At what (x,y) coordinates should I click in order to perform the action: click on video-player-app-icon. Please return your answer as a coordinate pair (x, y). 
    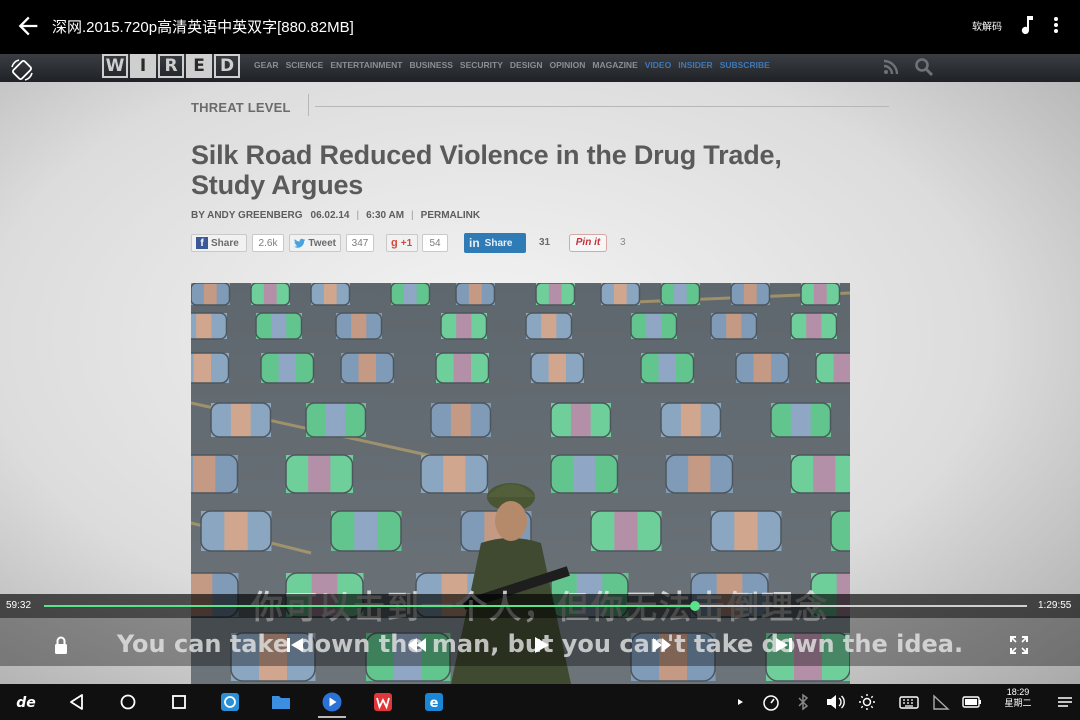
    Looking at the image, I should click on (332, 702).